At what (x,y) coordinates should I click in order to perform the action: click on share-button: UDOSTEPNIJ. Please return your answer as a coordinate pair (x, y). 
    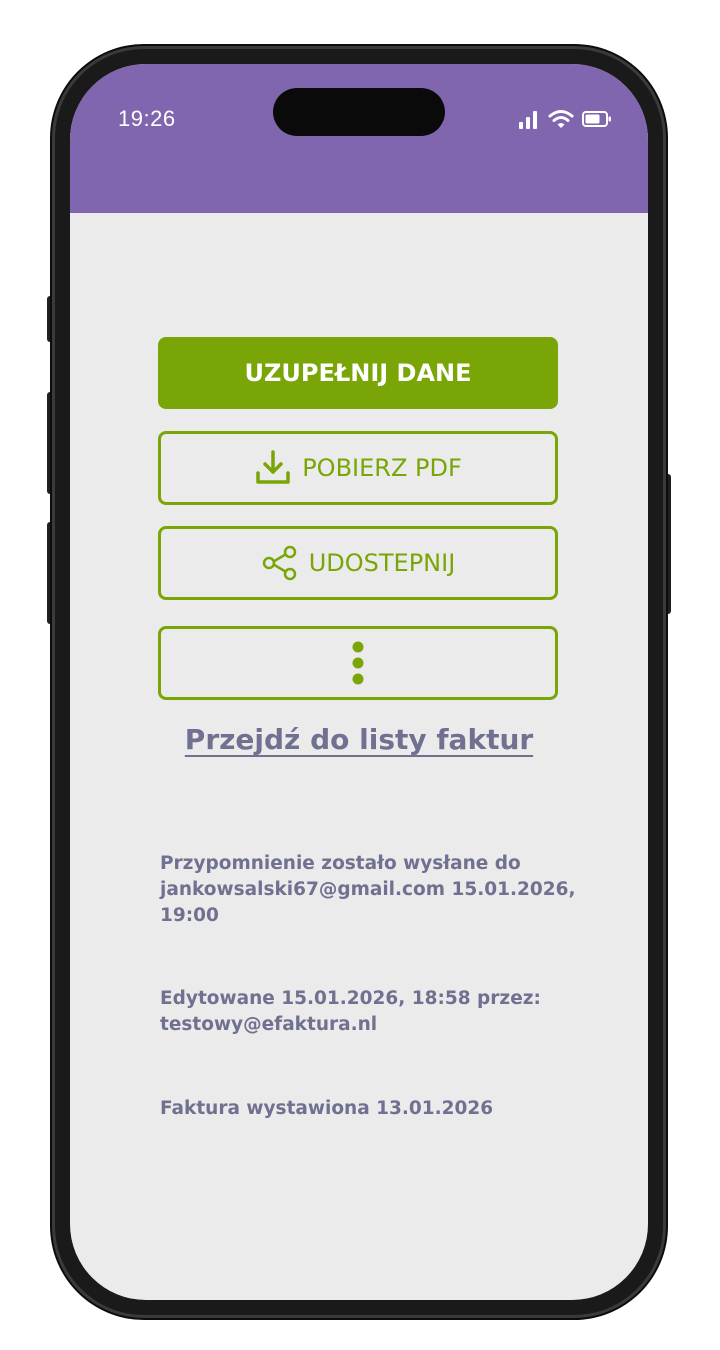
    Looking at the image, I should click on (358, 563).